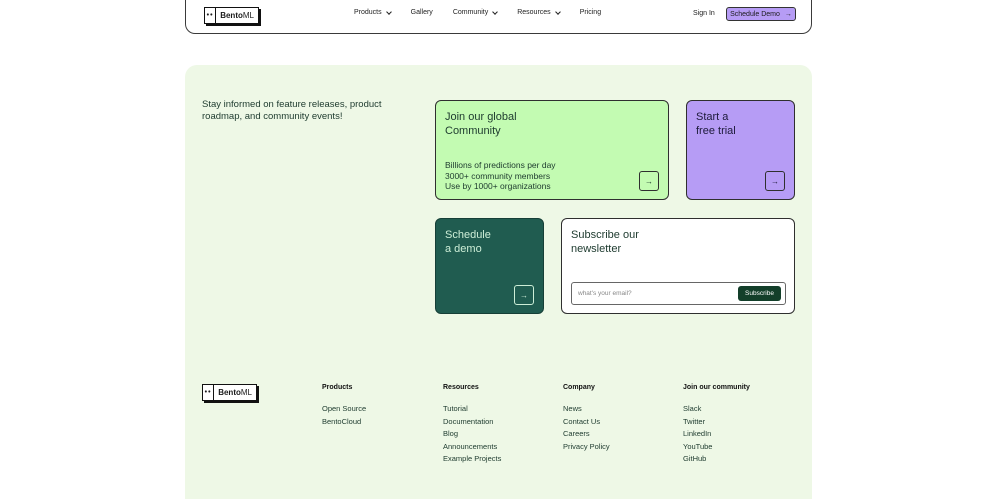 The image size is (1000, 499). What do you see at coordinates (590, 12) in the screenshot?
I see `nav-pricing: Pricing` at bounding box center [590, 12].